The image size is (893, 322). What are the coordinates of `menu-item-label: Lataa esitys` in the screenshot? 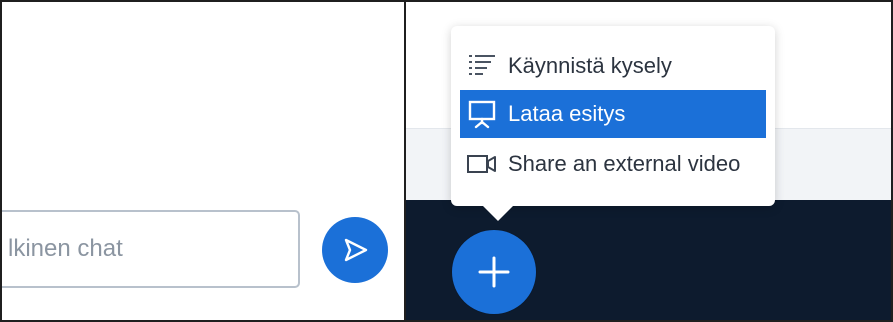 It's located at (567, 113).